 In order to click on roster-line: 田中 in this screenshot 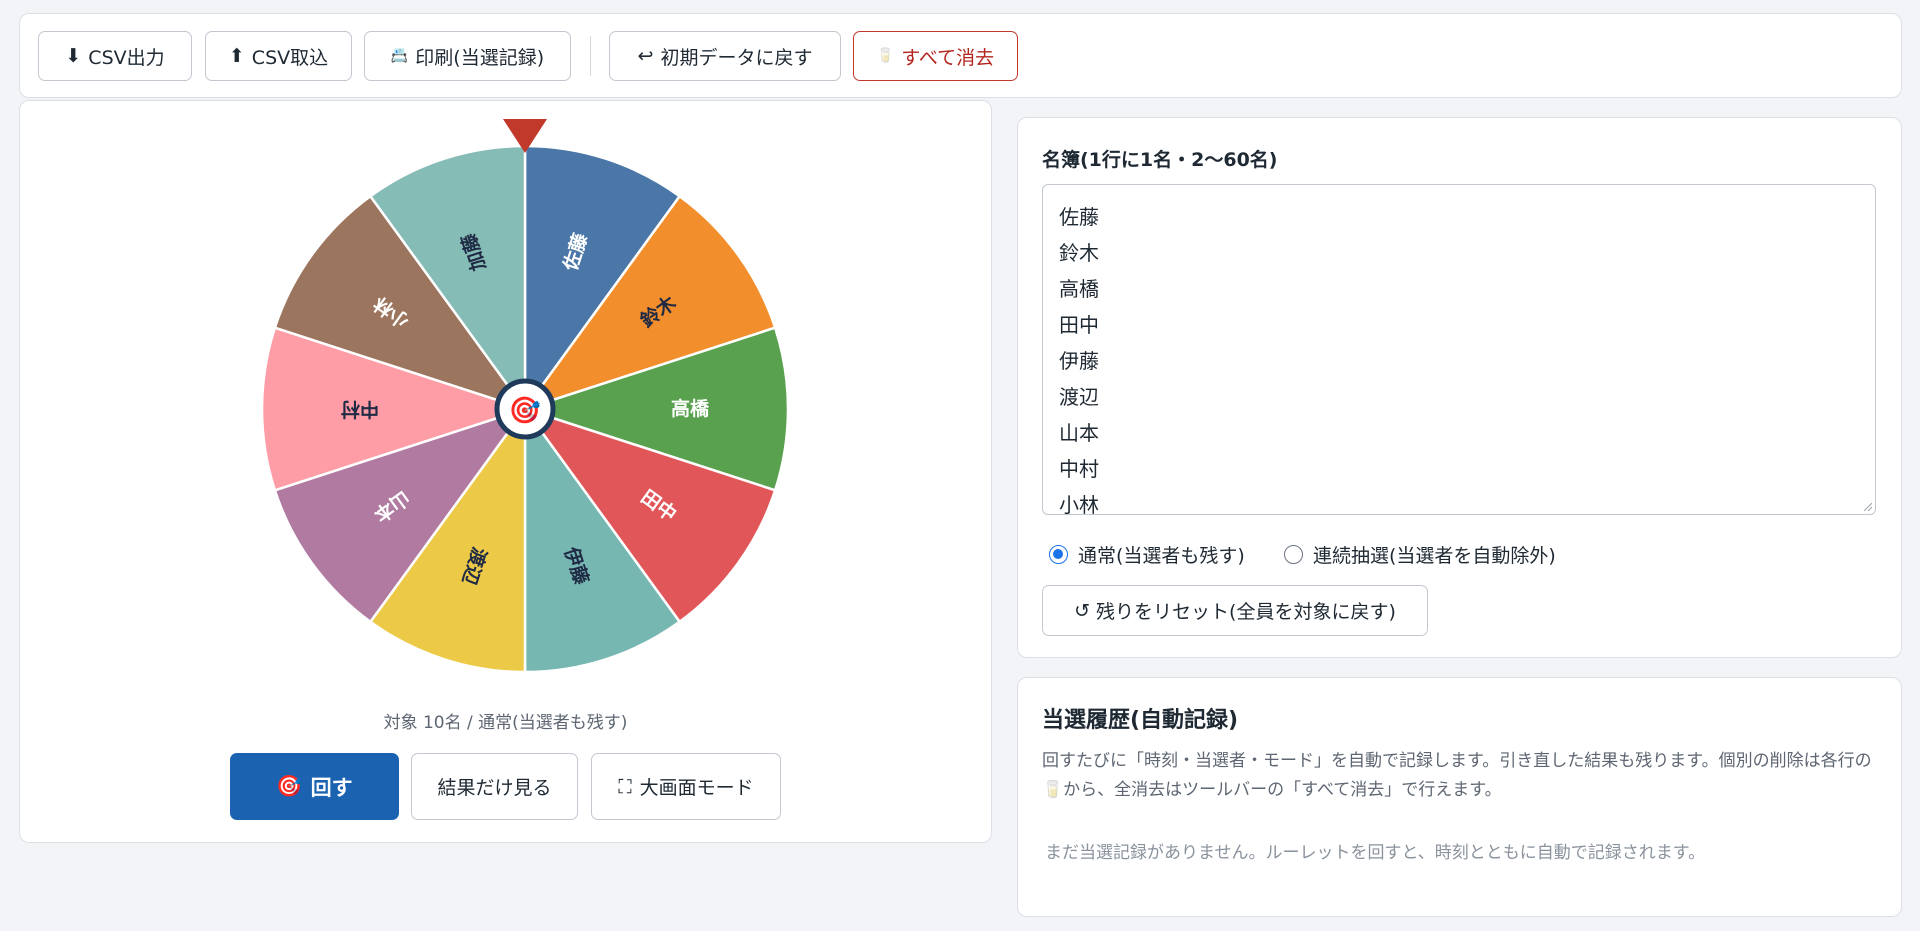, I will do `click(1079, 325)`.